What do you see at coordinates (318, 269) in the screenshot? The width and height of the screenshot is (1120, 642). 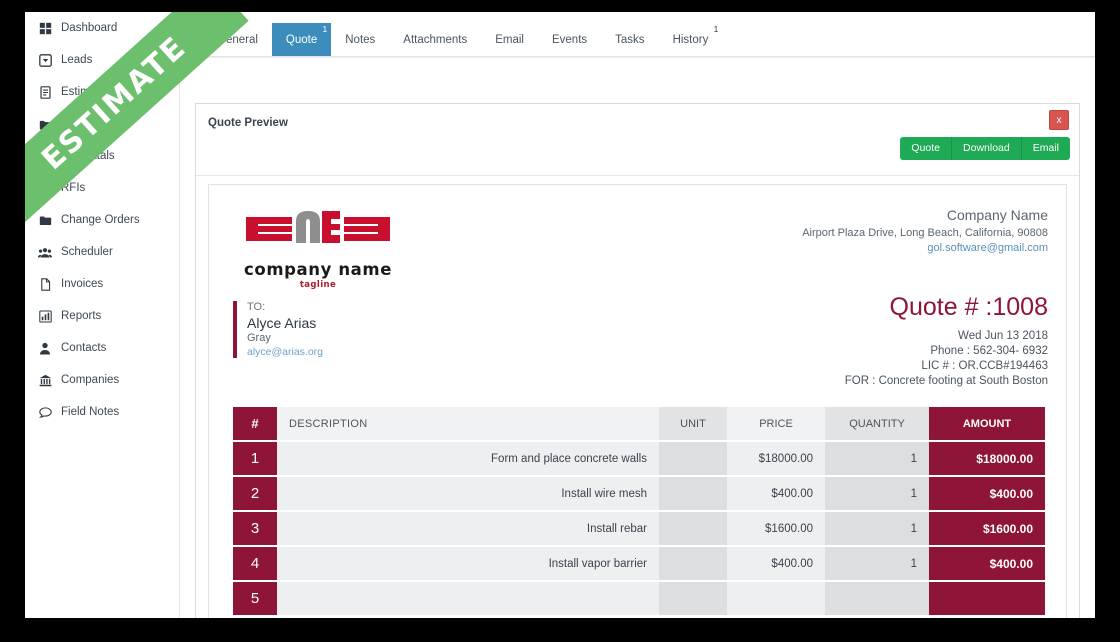 I see `logo-company-name: company name` at bounding box center [318, 269].